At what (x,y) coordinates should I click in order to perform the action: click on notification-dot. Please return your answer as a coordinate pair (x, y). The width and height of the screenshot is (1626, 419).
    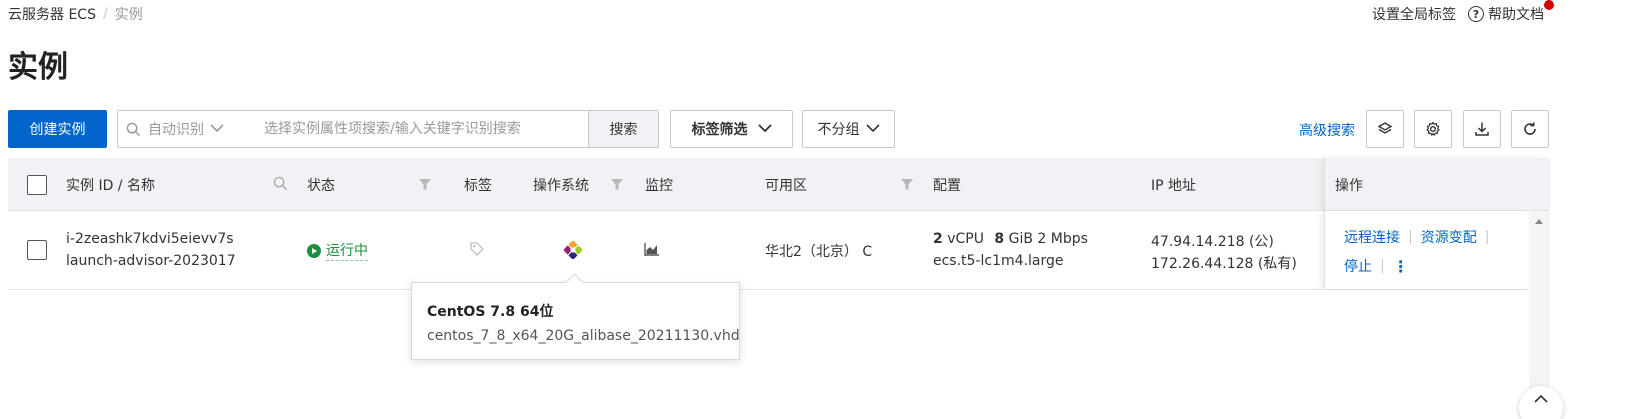
    Looking at the image, I should click on (1549, 5).